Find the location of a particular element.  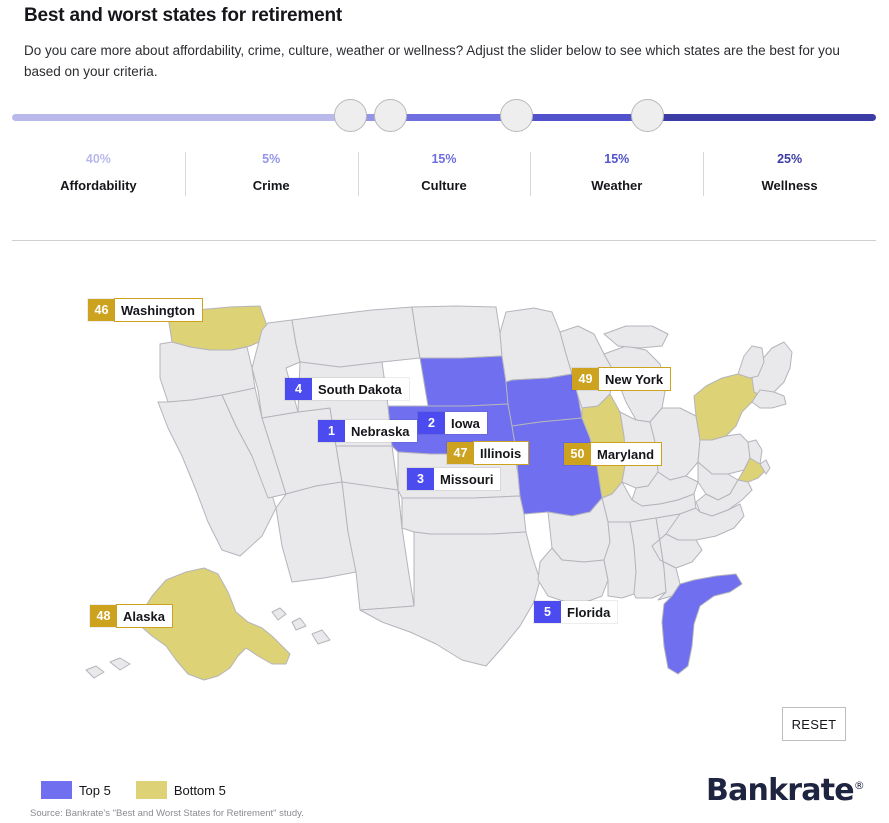

map-label-nebraska: 1 Nebraska is located at coordinates (367, 431).